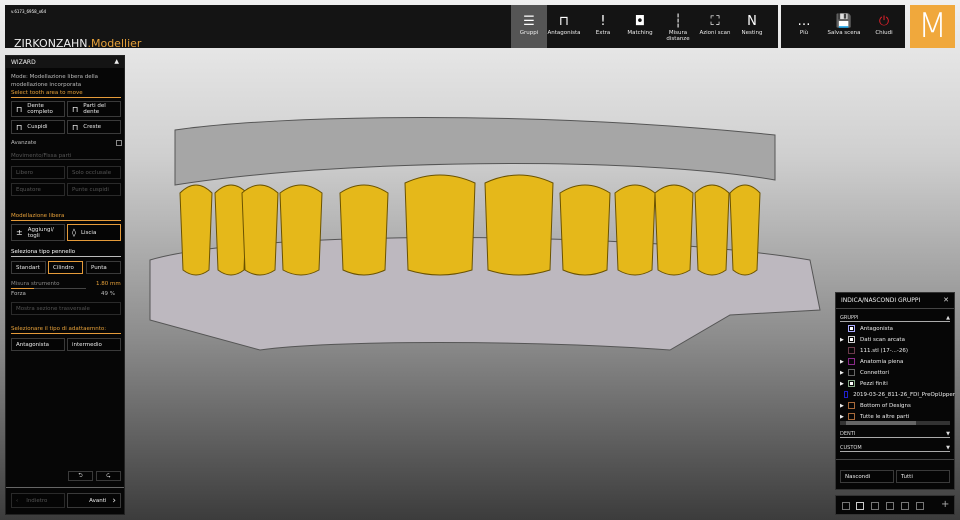  What do you see at coordinates (895, 318) in the screenshot?
I see `groups-section-header: GRUPPI ▲` at bounding box center [895, 318].